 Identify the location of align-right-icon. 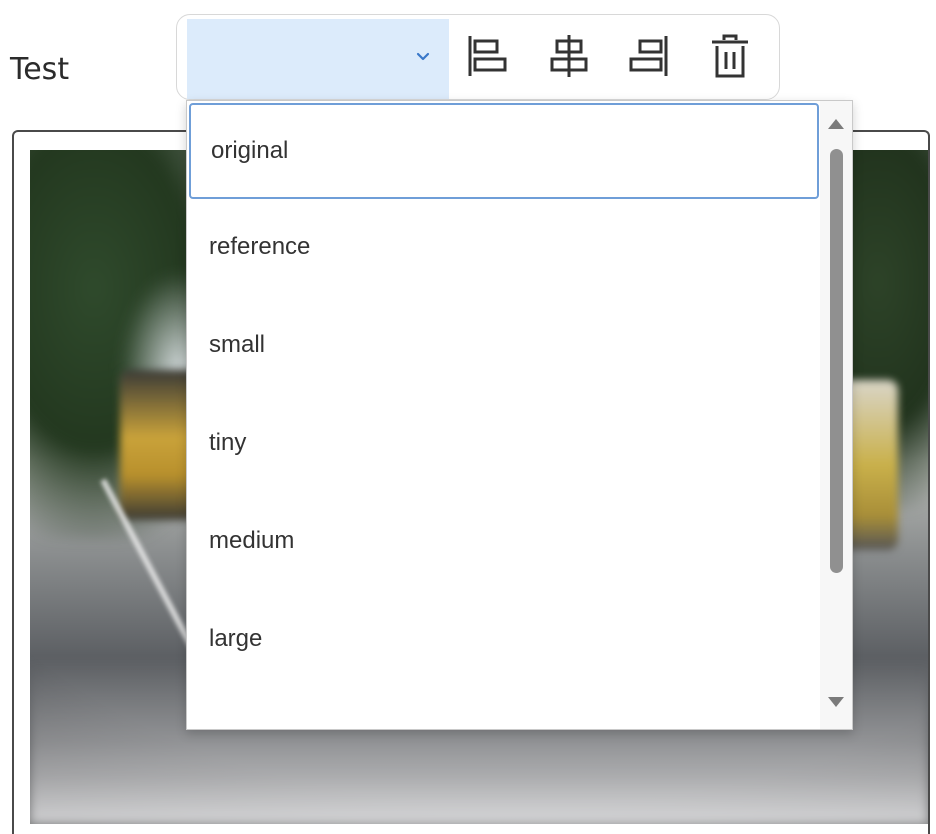
(648, 56).